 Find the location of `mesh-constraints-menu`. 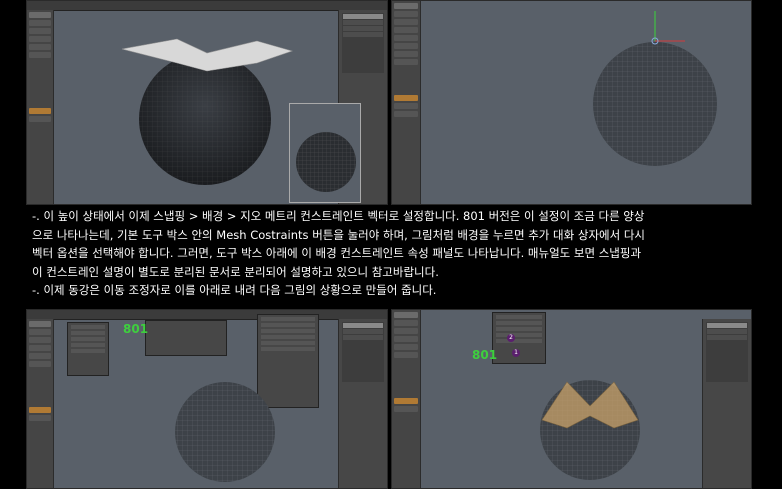

mesh-constraints-menu is located at coordinates (88, 349).